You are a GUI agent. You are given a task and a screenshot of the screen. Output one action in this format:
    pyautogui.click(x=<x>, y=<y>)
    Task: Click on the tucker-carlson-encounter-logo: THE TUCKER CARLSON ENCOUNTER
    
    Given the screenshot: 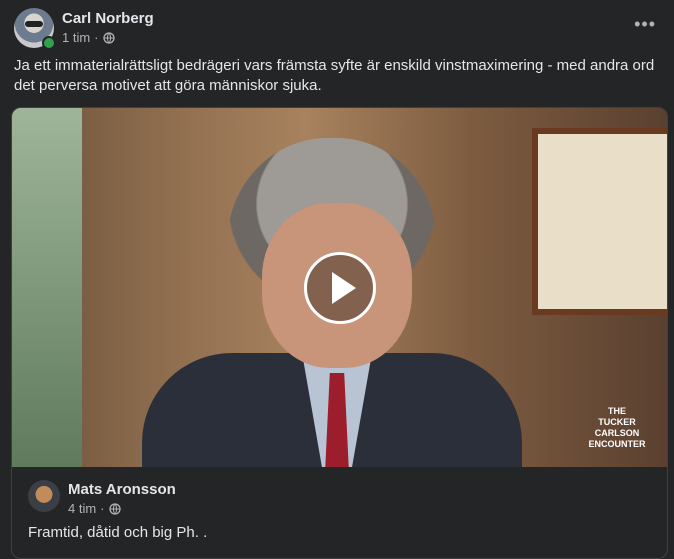 What is the action you would take?
    pyautogui.click(x=617, y=428)
    